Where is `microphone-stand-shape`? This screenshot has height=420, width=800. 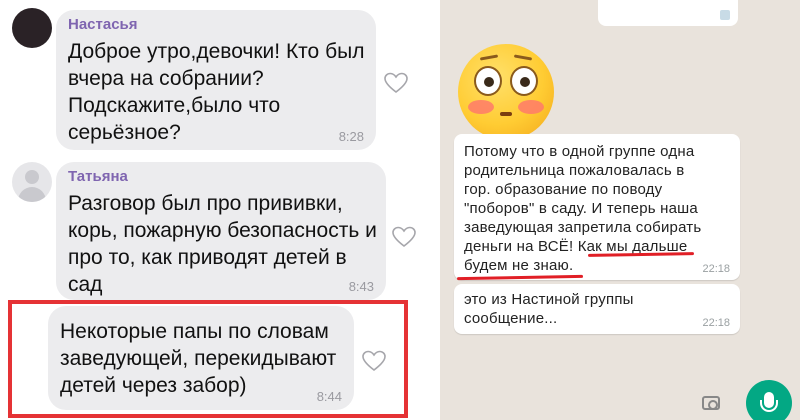
microphone-stand-shape is located at coordinates (769, 406).